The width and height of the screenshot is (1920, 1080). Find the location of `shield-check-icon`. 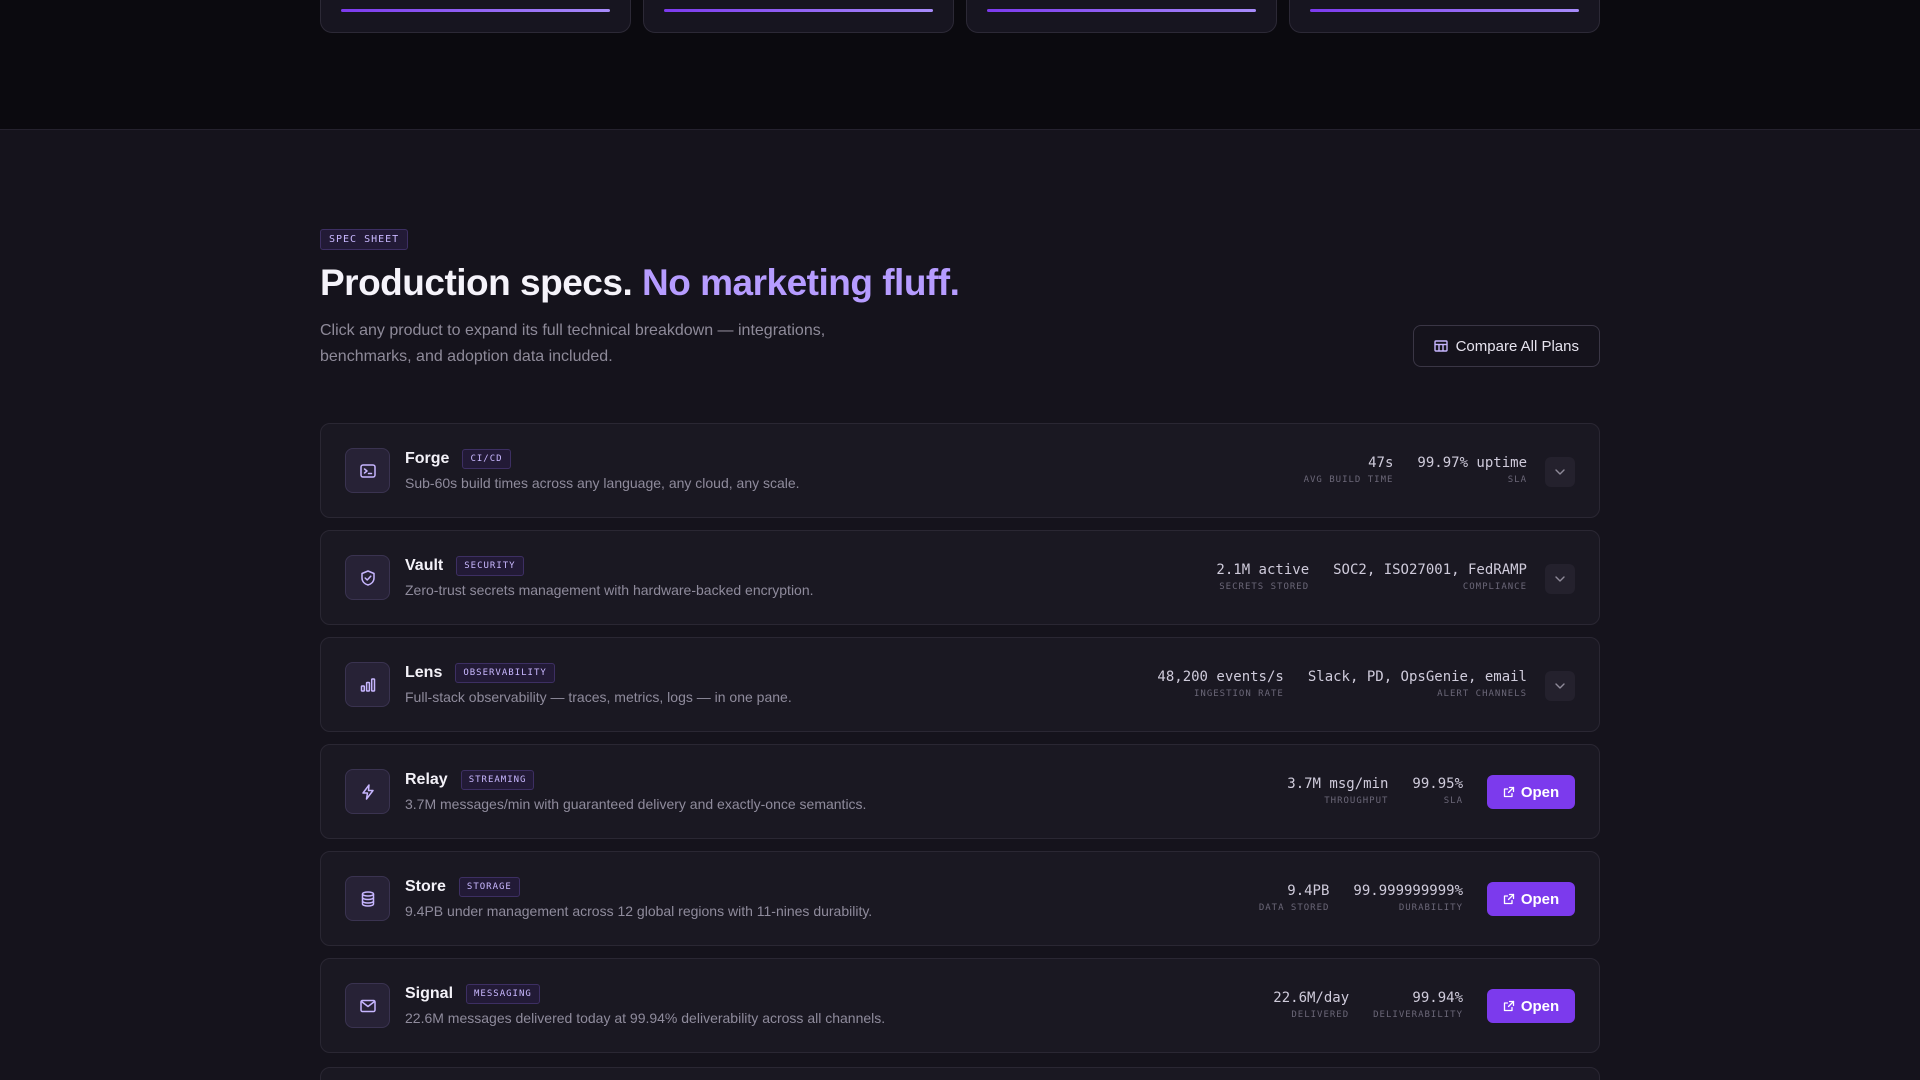

shield-check-icon is located at coordinates (367, 577).